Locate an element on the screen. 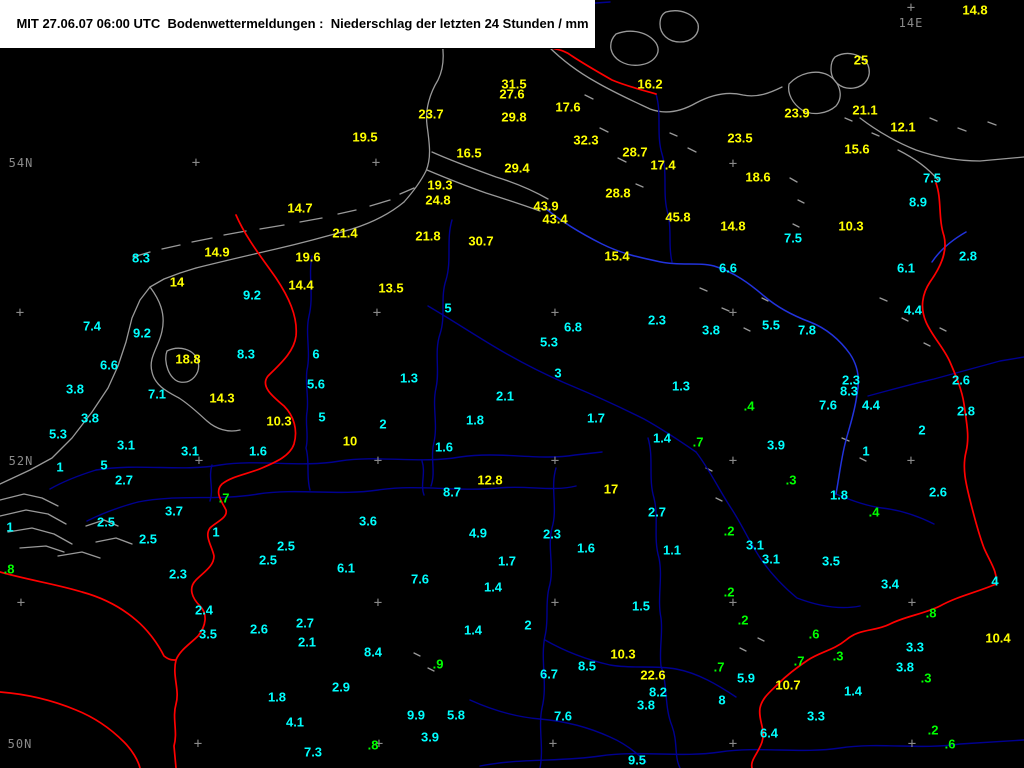 This screenshot has height=768, width=1024. station-value: 5.6 is located at coordinates (316, 384).